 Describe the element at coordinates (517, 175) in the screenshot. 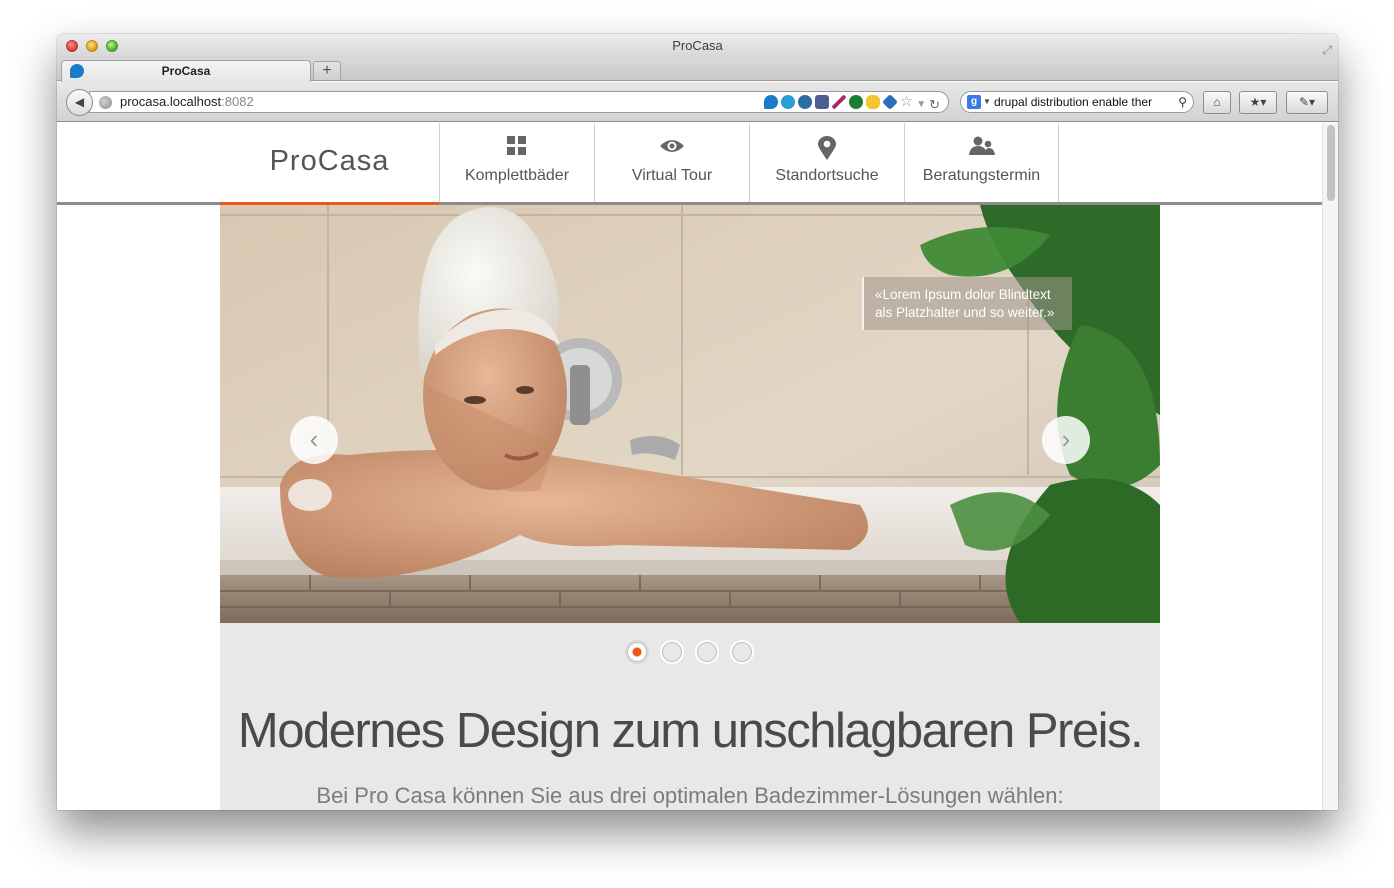

I see `nav-label: Komplettbäder` at that location.